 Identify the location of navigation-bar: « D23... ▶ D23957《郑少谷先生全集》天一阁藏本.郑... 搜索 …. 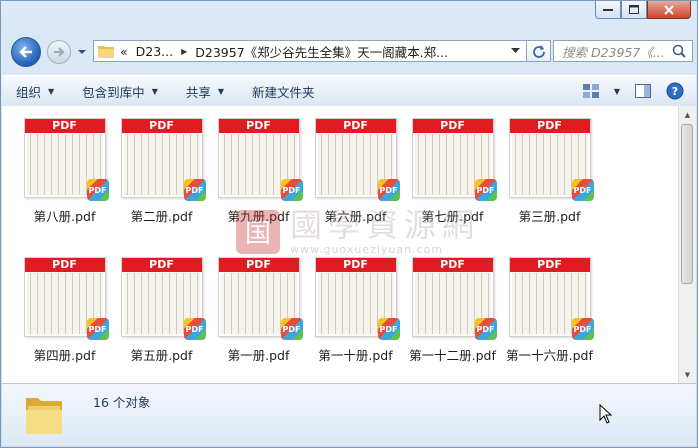
(350, 52).